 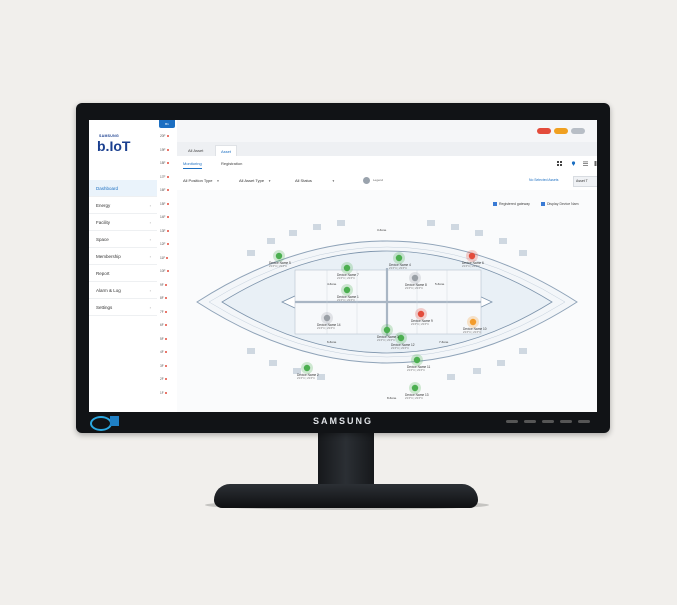 What do you see at coordinates (255, 181) in the screenshot?
I see `asset-type-select: All Asset Type ▼` at bounding box center [255, 181].